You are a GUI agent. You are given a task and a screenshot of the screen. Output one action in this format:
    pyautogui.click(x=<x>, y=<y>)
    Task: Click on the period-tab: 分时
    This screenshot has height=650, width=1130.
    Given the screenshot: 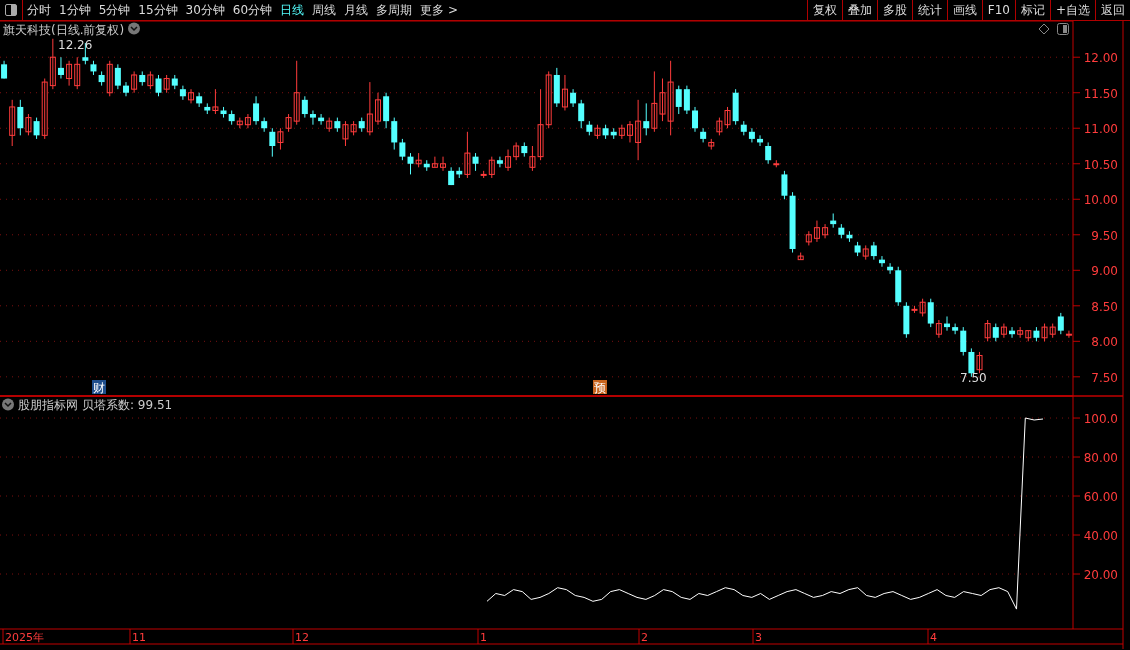 What is the action you would take?
    pyautogui.click(x=39, y=10)
    